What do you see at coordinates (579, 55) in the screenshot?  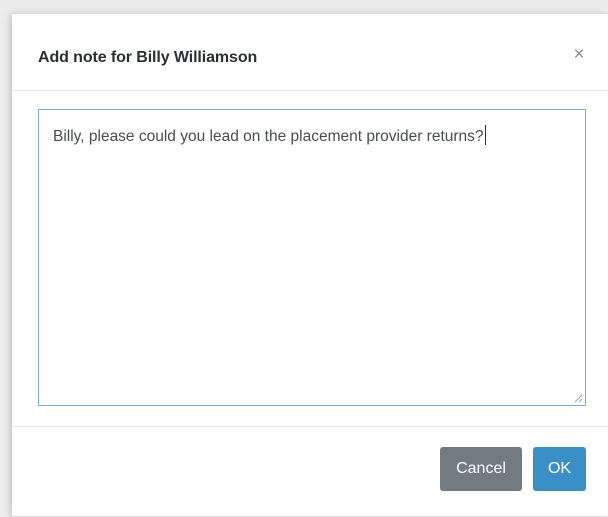 I see `close-icon: ×` at bounding box center [579, 55].